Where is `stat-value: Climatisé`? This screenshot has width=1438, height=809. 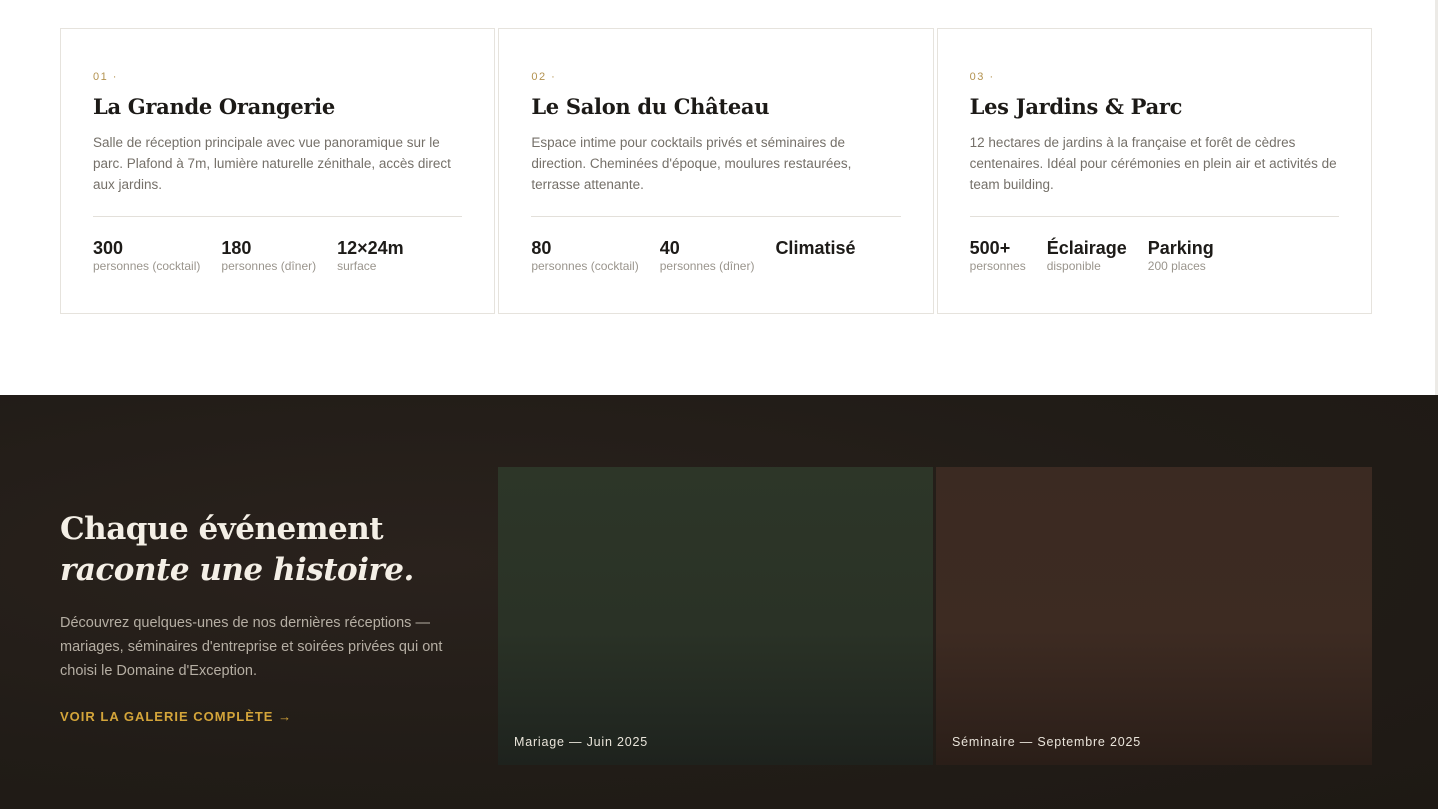
stat-value: Climatisé is located at coordinates (815, 248).